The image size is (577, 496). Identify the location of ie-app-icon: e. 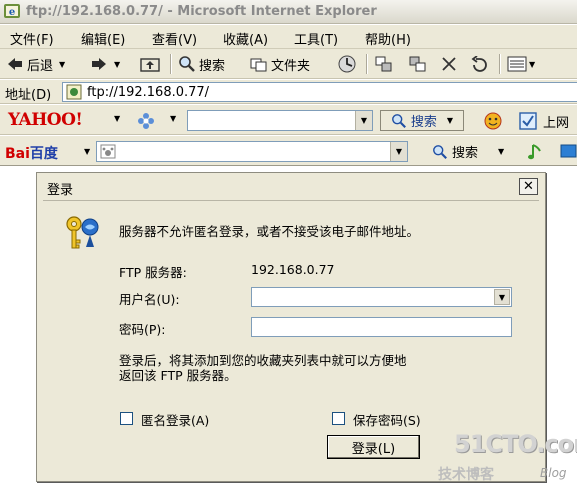
(12, 11).